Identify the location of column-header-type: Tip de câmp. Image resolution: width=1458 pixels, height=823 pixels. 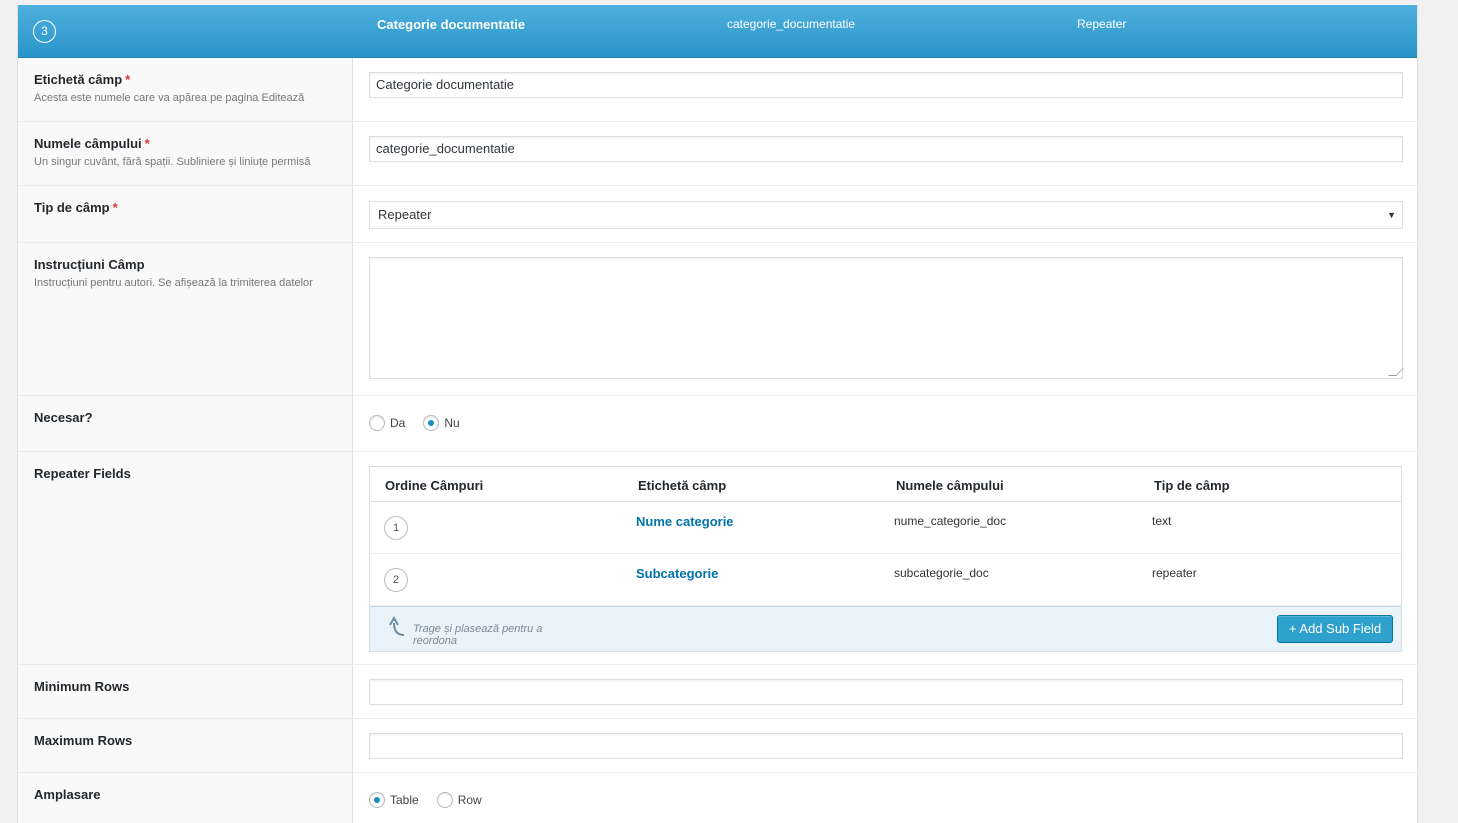
(1192, 485).